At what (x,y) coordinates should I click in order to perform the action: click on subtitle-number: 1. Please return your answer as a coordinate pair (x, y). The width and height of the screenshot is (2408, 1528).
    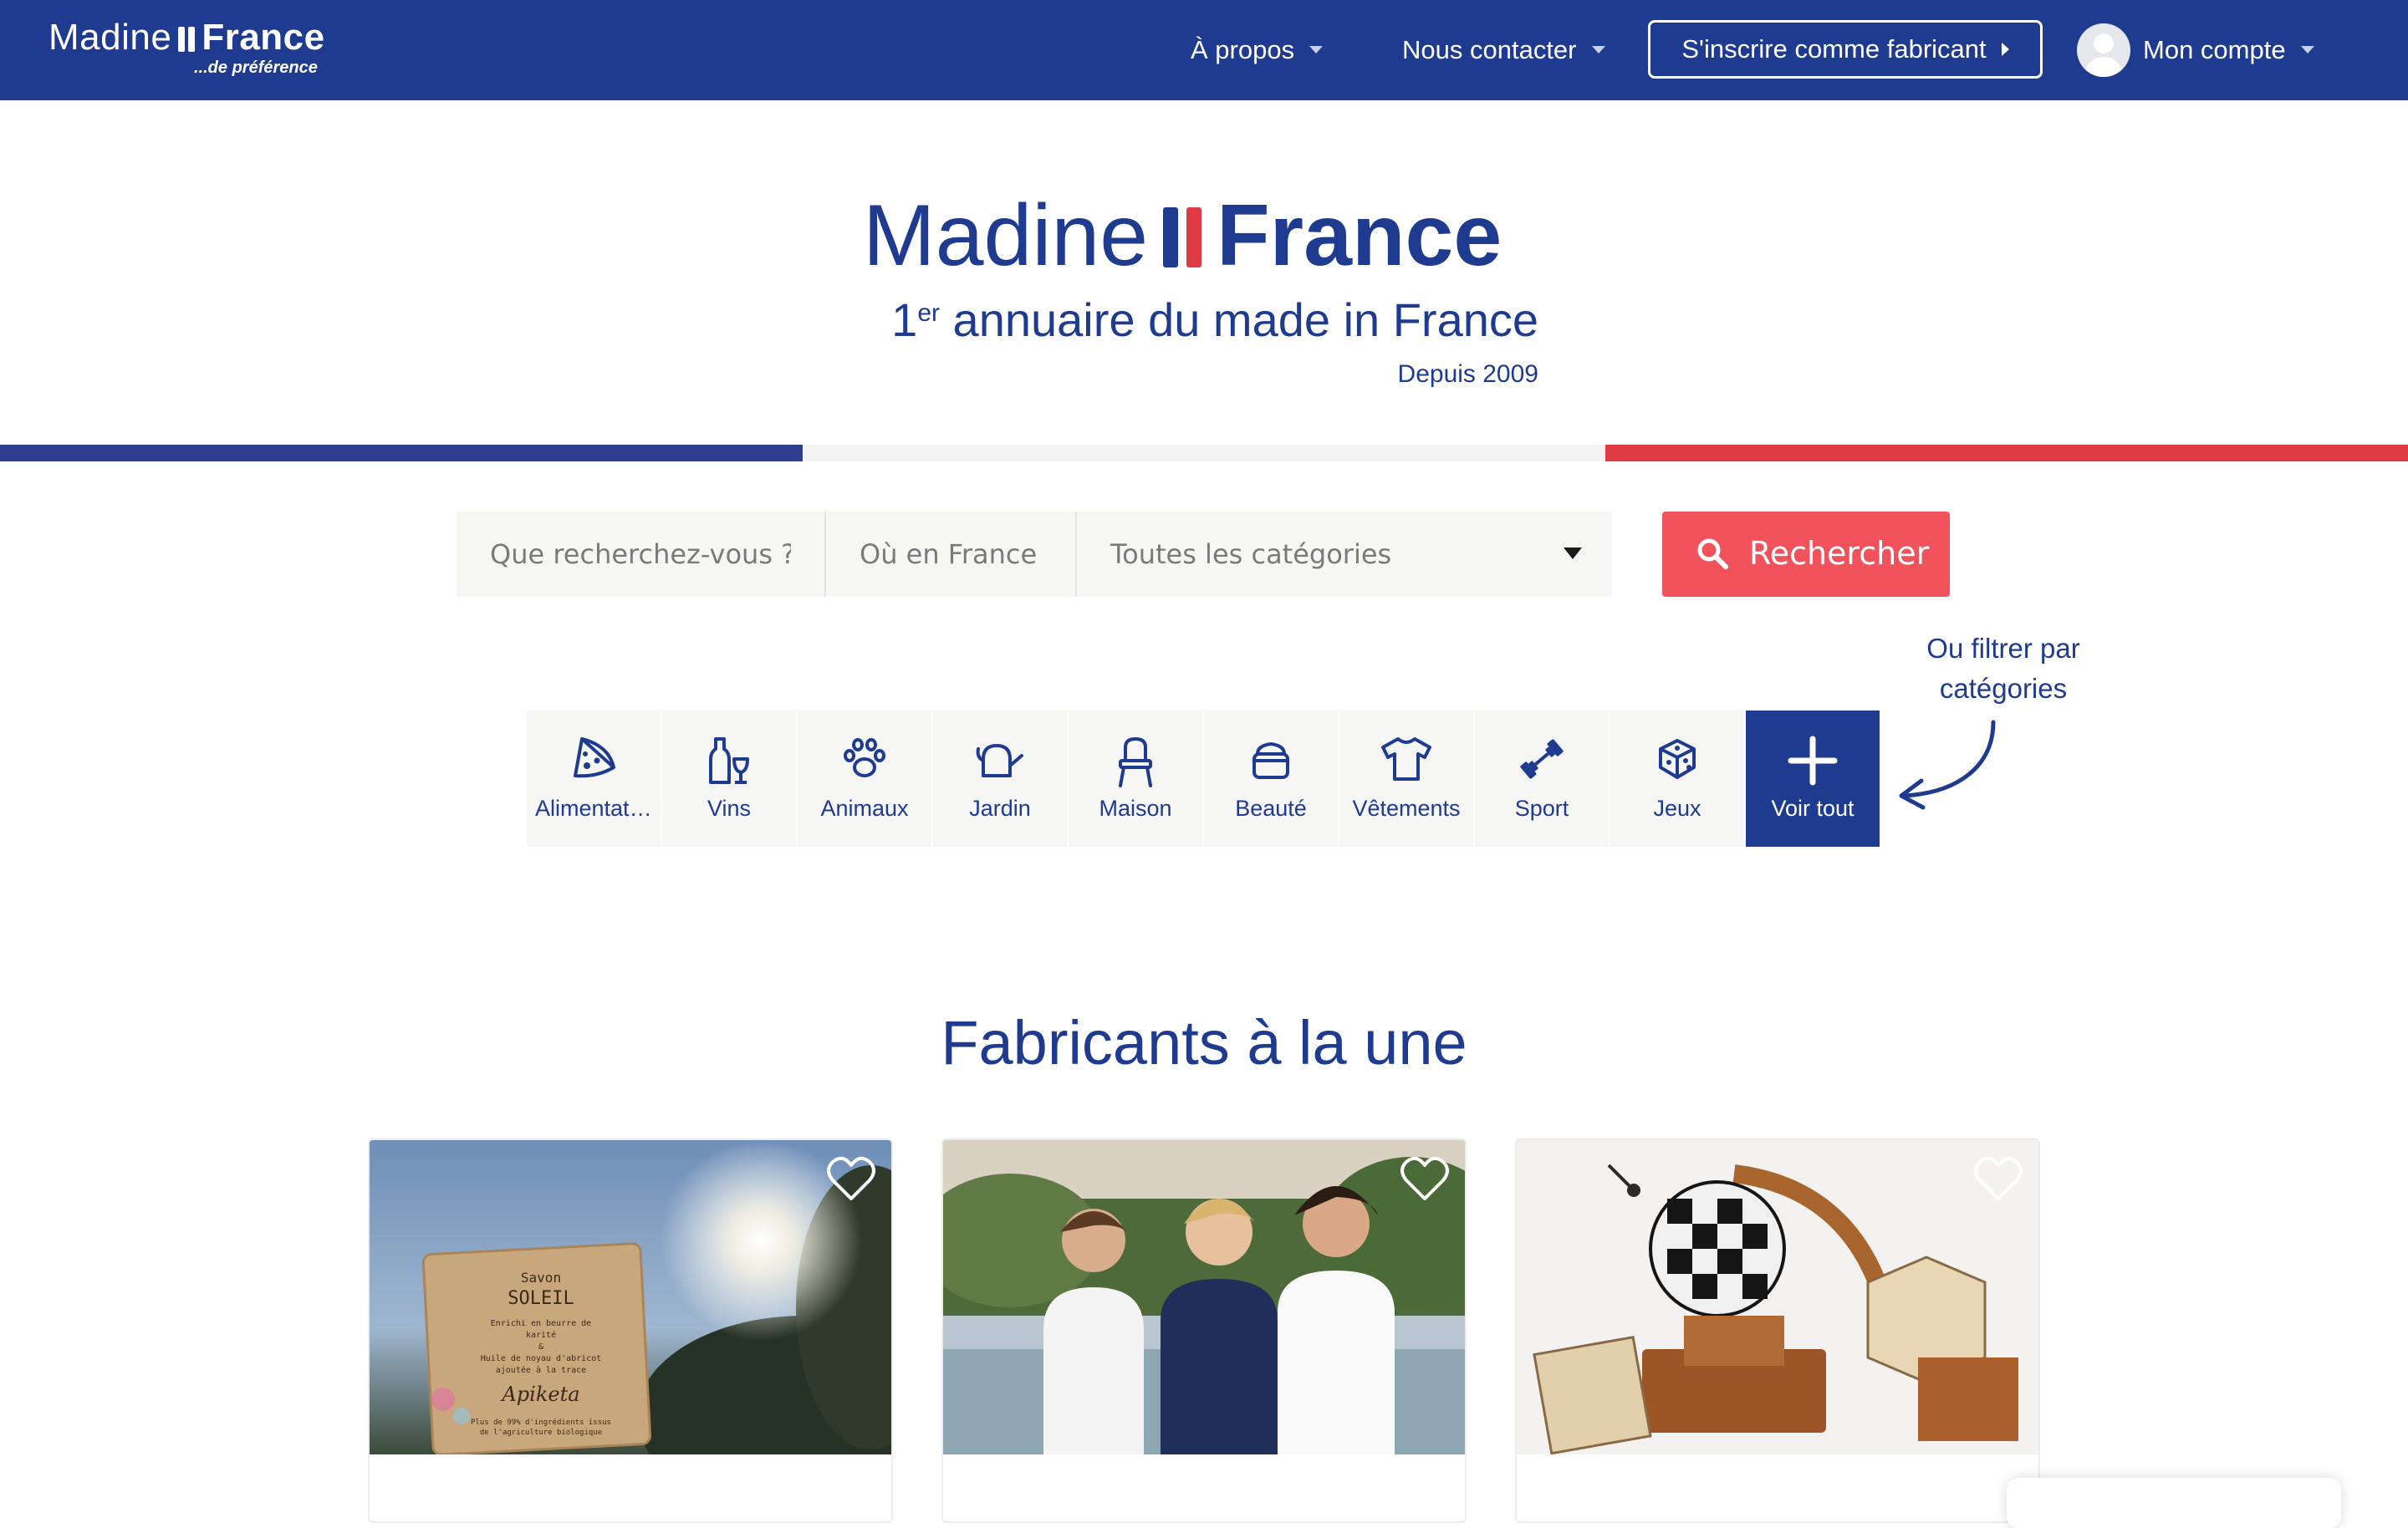
    Looking at the image, I should click on (905, 319).